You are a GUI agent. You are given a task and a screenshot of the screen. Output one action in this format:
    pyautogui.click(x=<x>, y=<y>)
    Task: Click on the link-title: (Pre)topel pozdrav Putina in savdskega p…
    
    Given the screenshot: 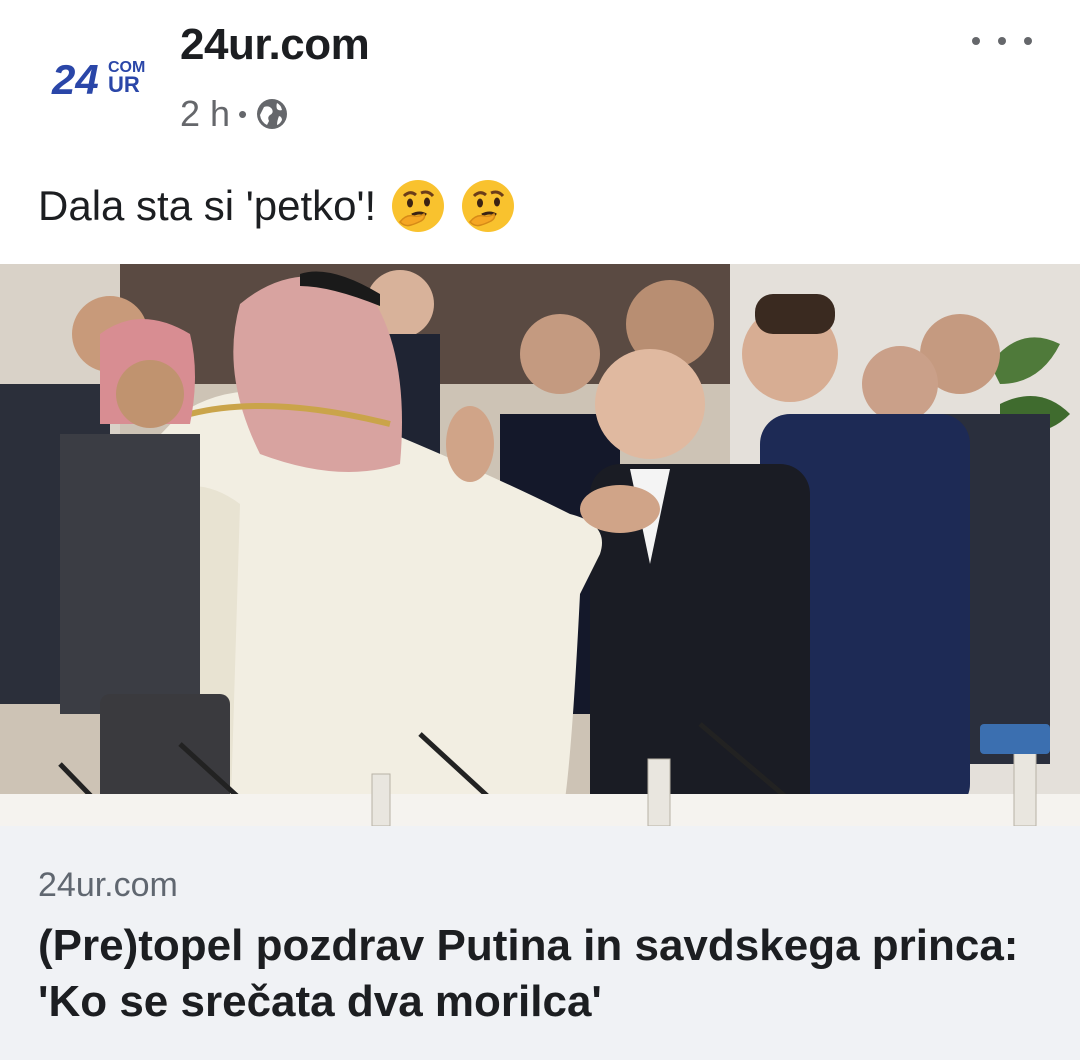 What is the action you would take?
    pyautogui.click(x=538, y=974)
    